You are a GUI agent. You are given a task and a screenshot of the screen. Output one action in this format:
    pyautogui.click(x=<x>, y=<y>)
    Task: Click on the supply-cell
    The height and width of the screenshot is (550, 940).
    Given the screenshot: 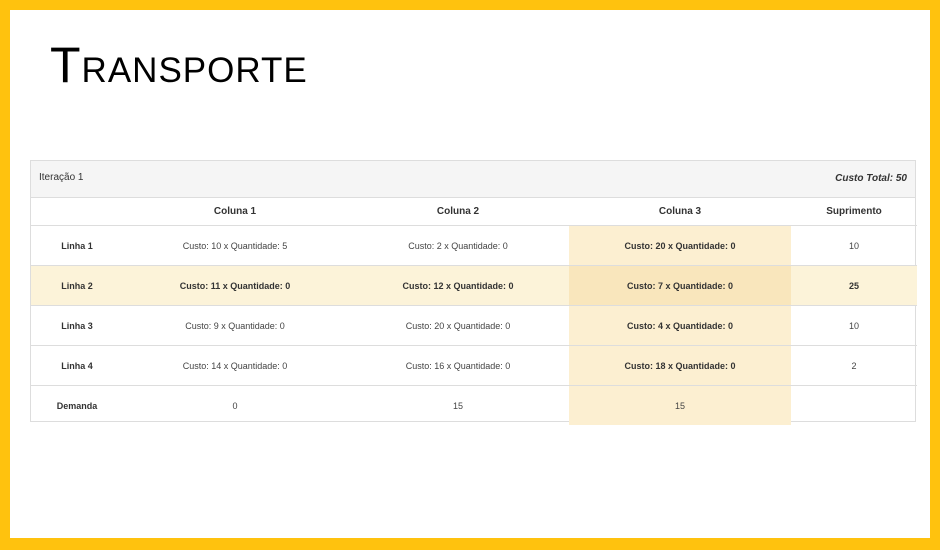 What is the action you would take?
    pyautogui.click(x=854, y=405)
    